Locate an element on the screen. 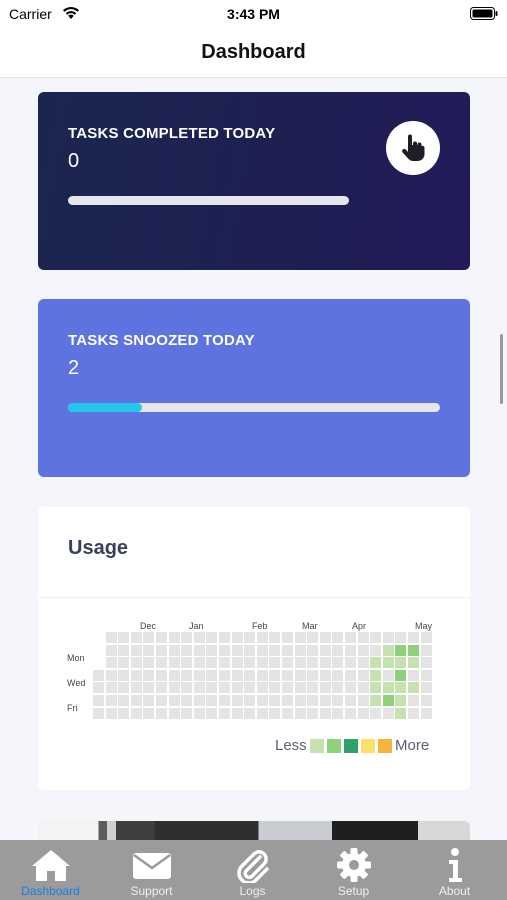 This screenshot has width=507, height=900. photo-card is located at coordinates (254, 830).